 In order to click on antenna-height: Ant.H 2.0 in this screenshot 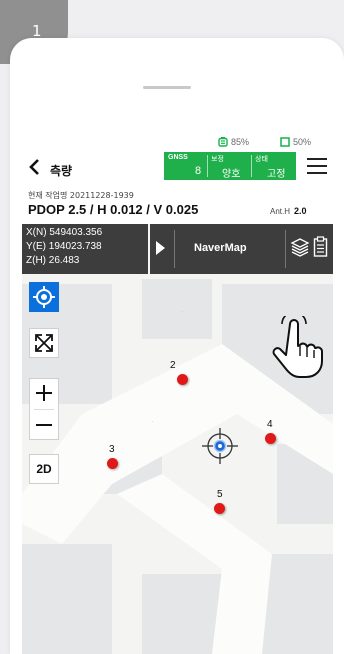, I will do `click(288, 211)`.